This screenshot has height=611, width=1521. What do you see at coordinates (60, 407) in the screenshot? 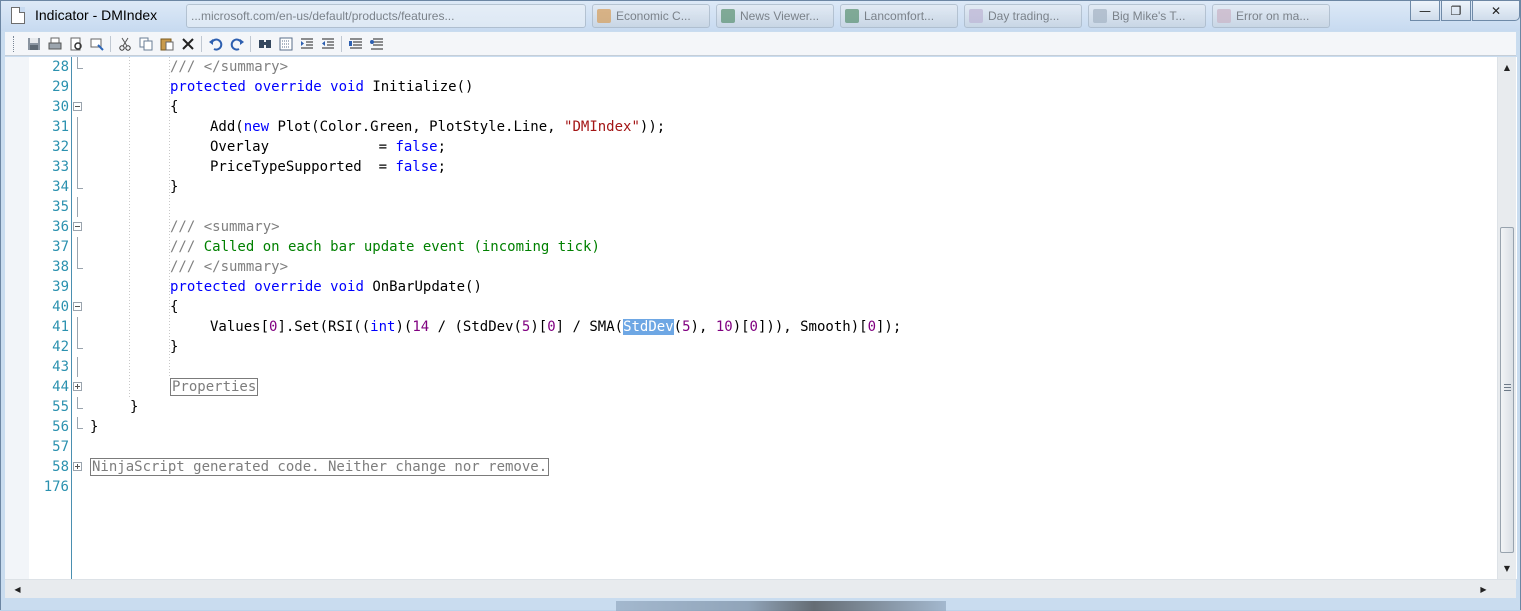
I see `line-number: 55` at bounding box center [60, 407].